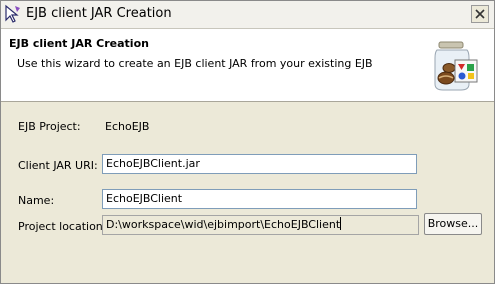 Image resolution: width=495 pixels, height=284 pixels. I want to click on wizard-icon, so click(13, 14).